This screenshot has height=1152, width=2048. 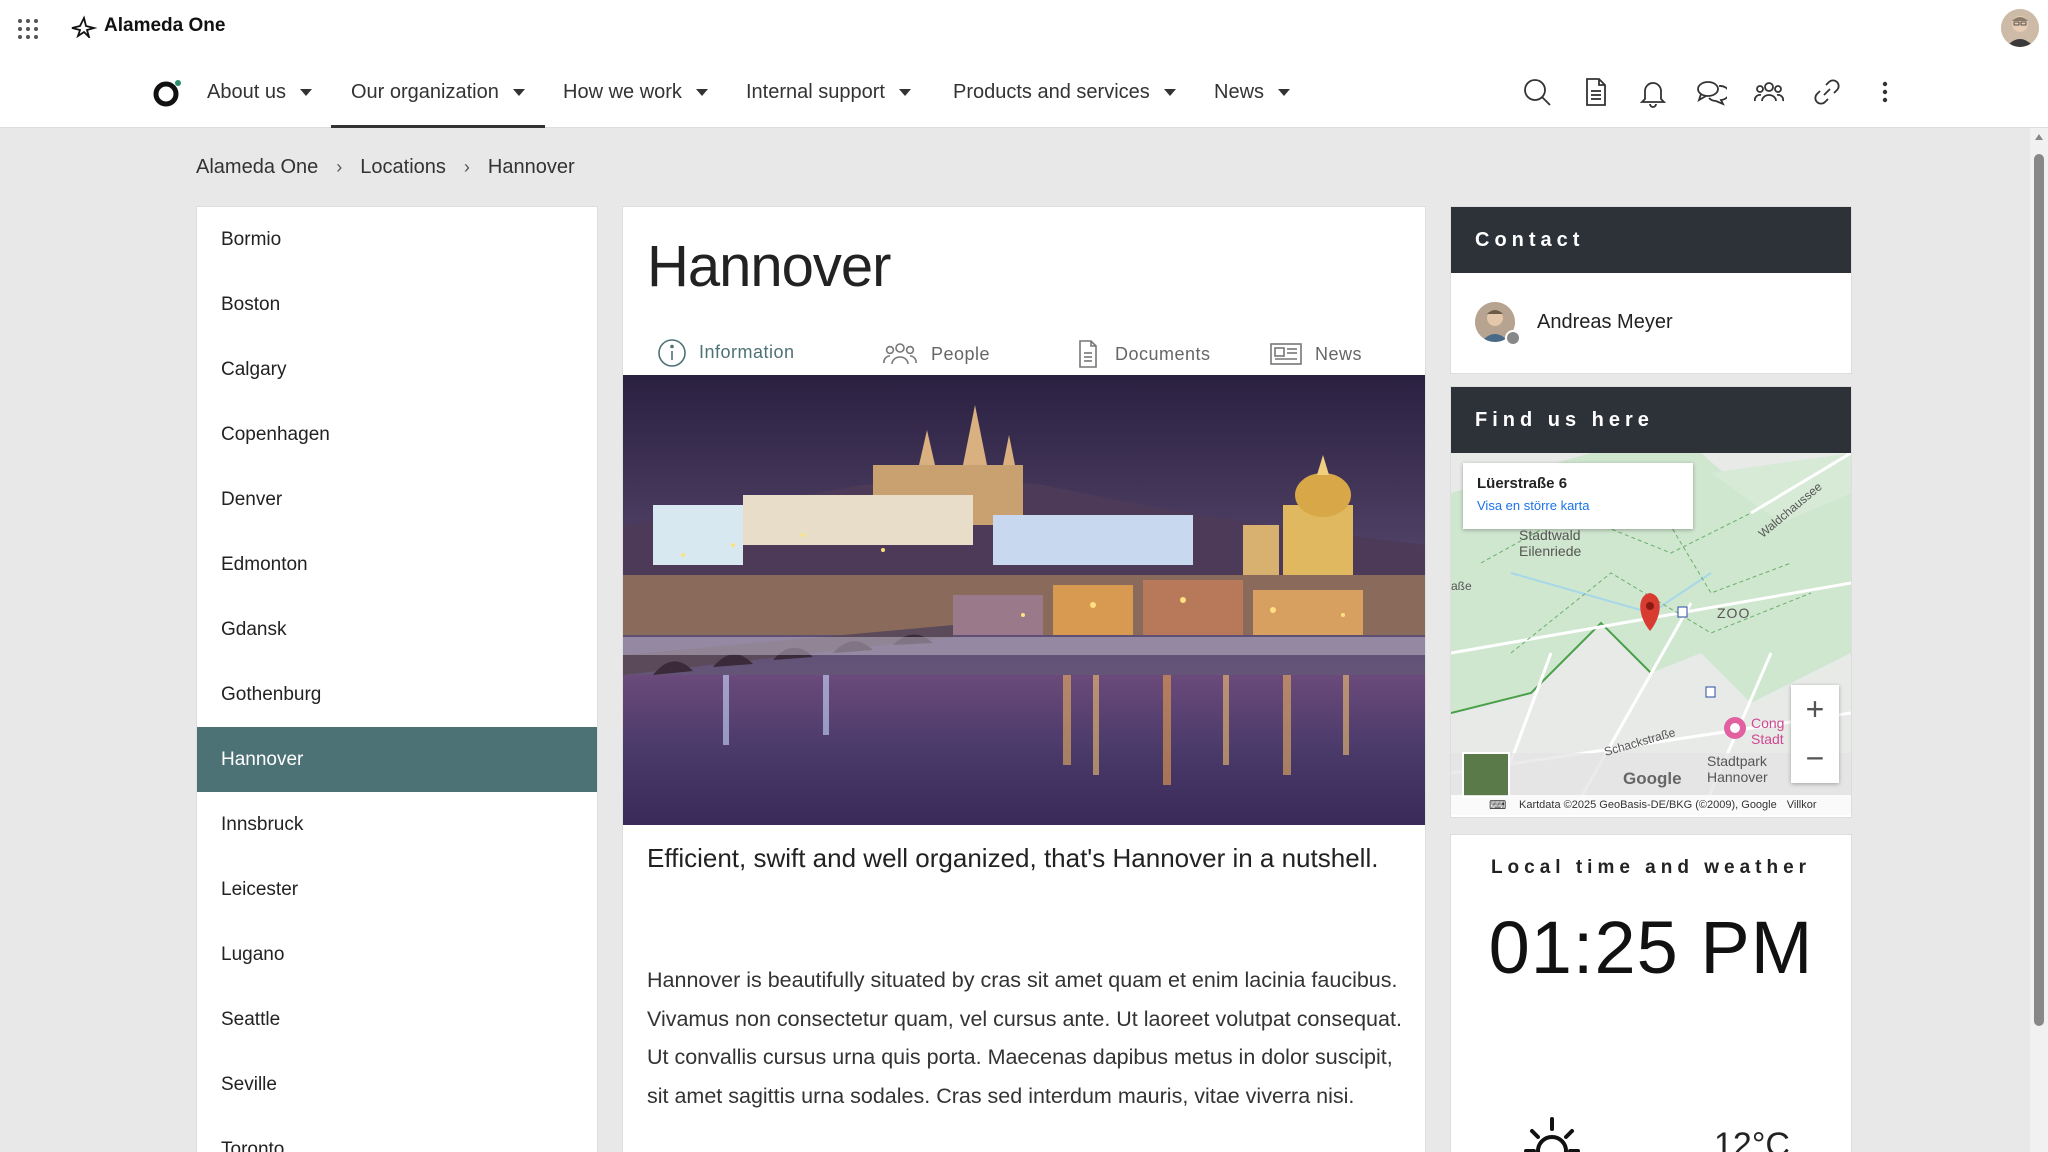 What do you see at coordinates (1651, 867) in the screenshot?
I see `weather-heading: Local time and weather` at bounding box center [1651, 867].